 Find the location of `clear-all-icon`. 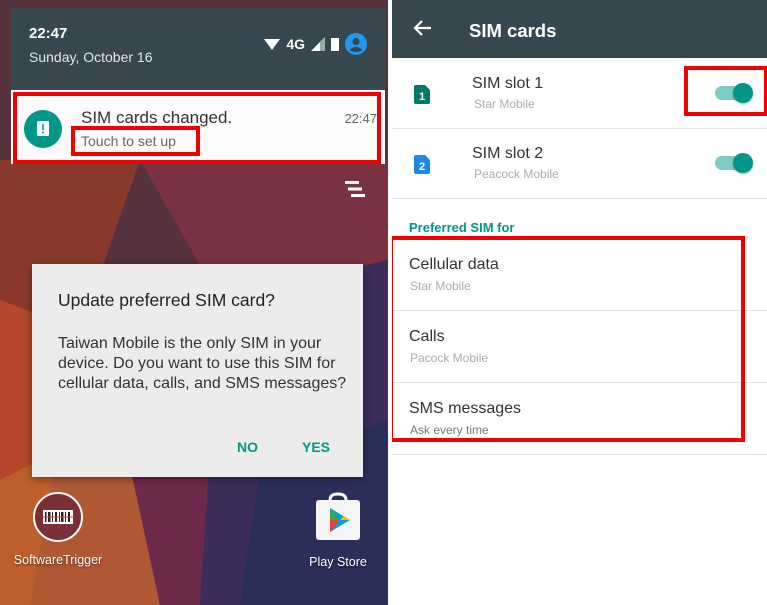

clear-all-icon is located at coordinates (356, 189).